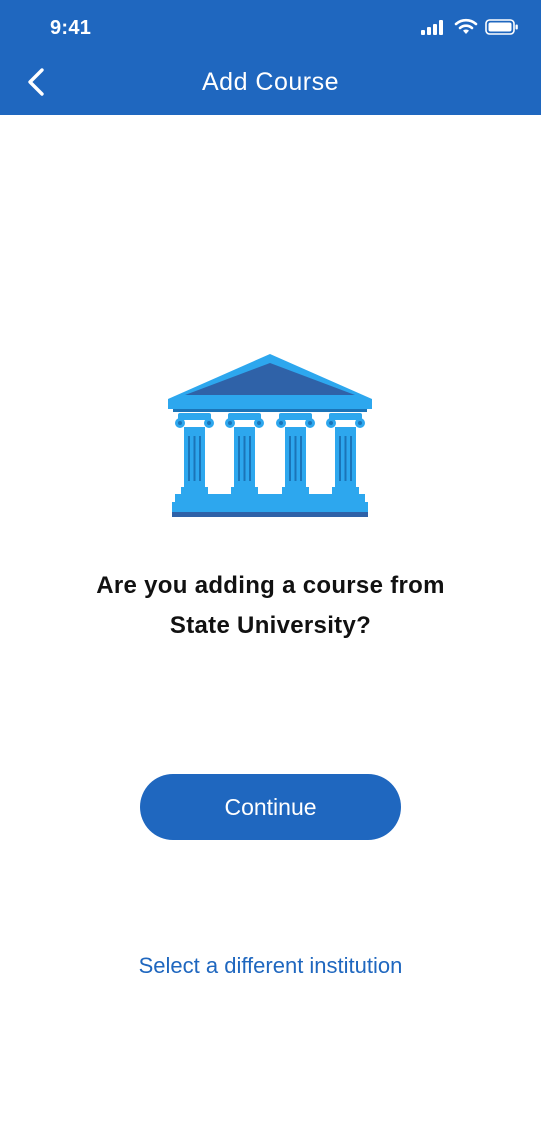 The image size is (541, 1146). Describe the element at coordinates (502, 29) in the screenshot. I see `battery-icon` at that location.